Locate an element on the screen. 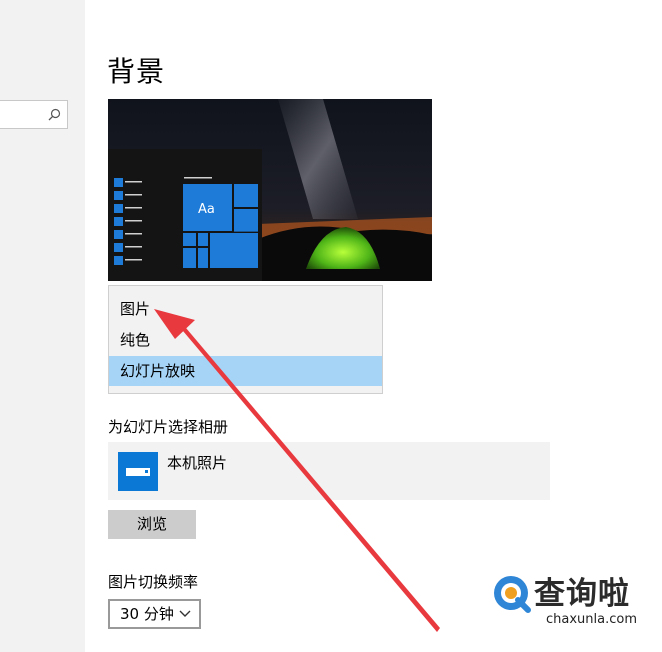  left-nav-panel is located at coordinates (42, 326).